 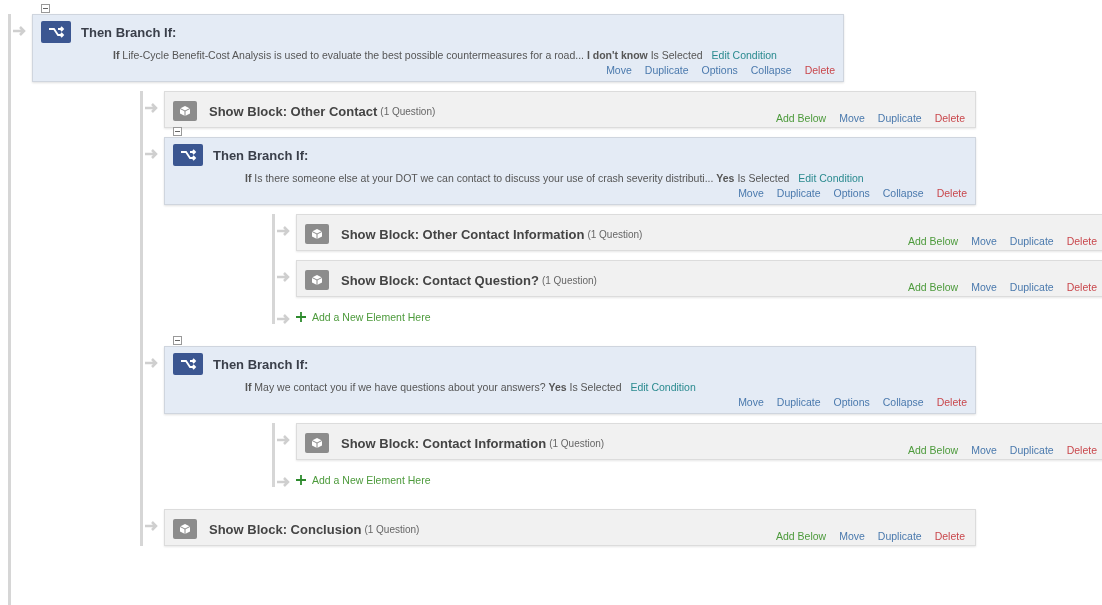 What do you see at coordinates (444, 443) in the screenshot?
I see `block-title: Show Block: Contact Information` at bounding box center [444, 443].